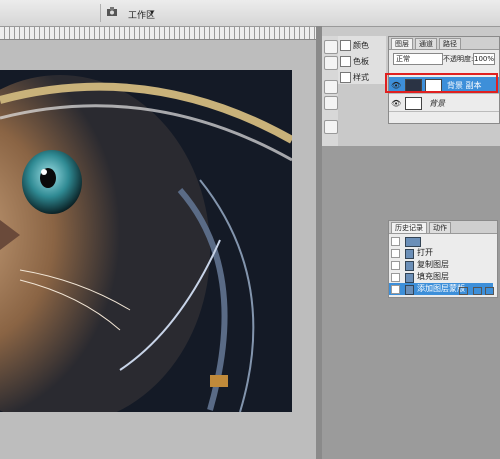  I want to click on paragraph-icon, so click(331, 103).